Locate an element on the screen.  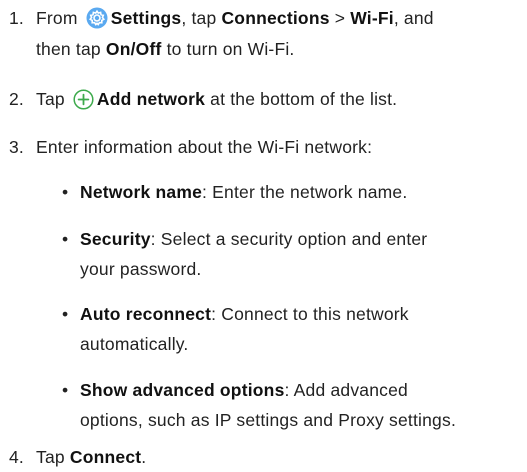
step-number: 3. is located at coordinates (16, 147).